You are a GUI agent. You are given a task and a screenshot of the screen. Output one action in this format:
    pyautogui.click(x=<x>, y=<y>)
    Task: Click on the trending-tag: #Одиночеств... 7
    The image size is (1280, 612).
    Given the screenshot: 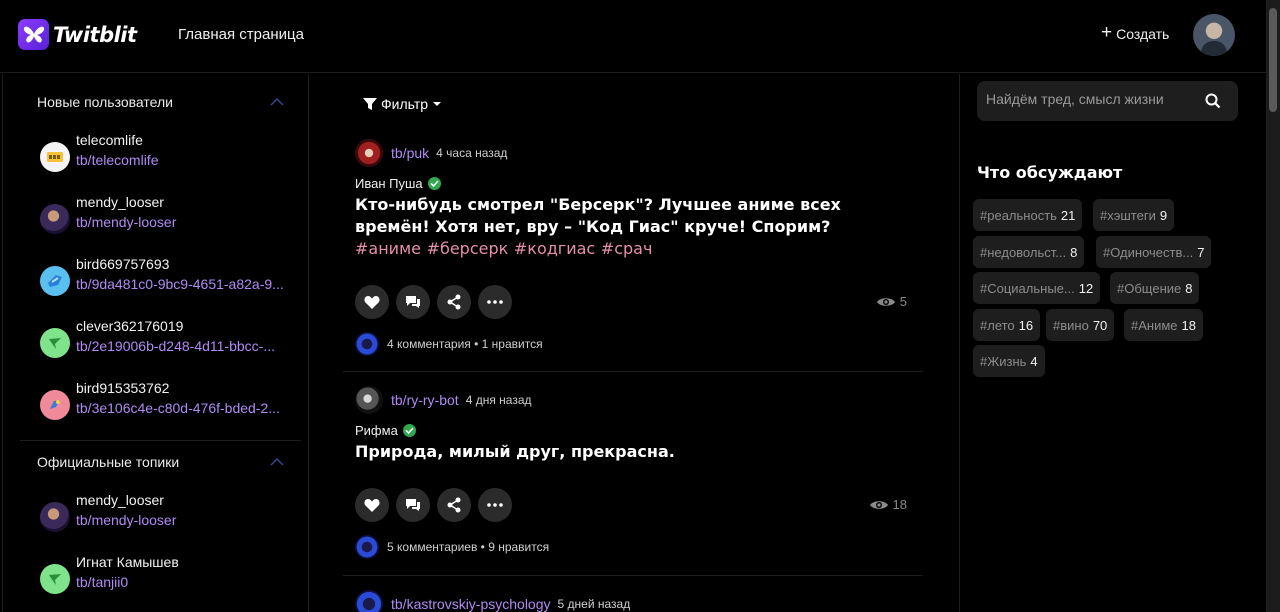 What is the action you would take?
    pyautogui.click(x=1154, y=252)
    